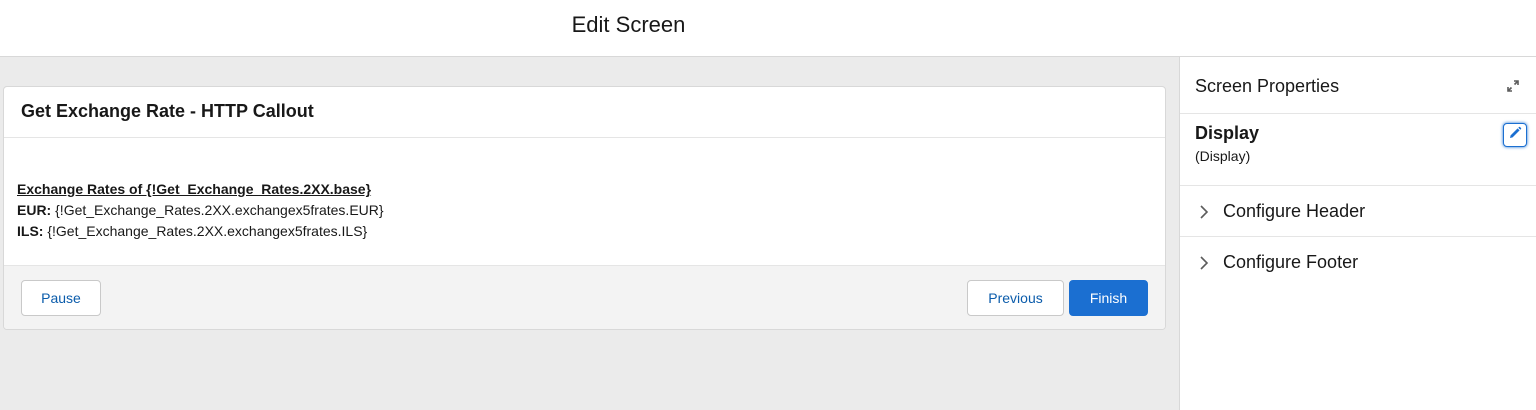 The image size is (1536, 410). I want to click on configure-footer-section: Configure Footer, so click(1358, 262).